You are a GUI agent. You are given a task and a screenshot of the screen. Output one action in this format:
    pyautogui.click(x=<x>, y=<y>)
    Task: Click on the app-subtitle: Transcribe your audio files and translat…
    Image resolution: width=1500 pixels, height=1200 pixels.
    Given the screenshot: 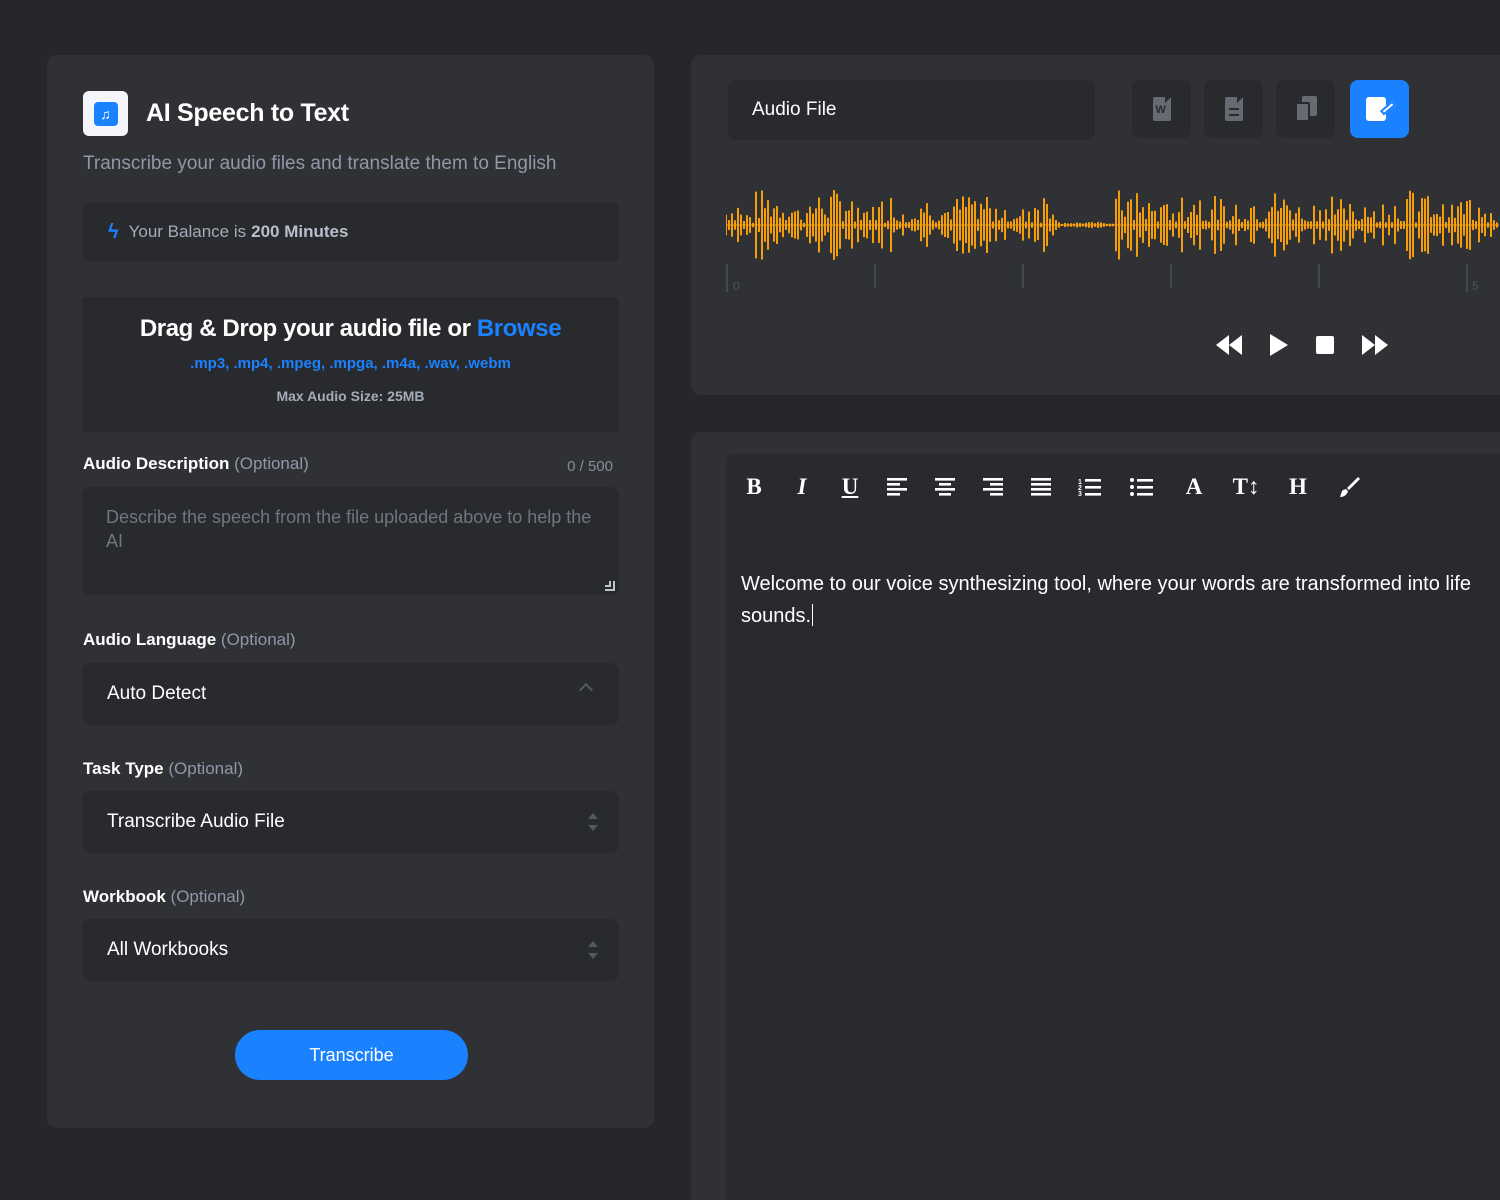 What is the action you would take?
    pyautogui.click(x=320, y=163)
    